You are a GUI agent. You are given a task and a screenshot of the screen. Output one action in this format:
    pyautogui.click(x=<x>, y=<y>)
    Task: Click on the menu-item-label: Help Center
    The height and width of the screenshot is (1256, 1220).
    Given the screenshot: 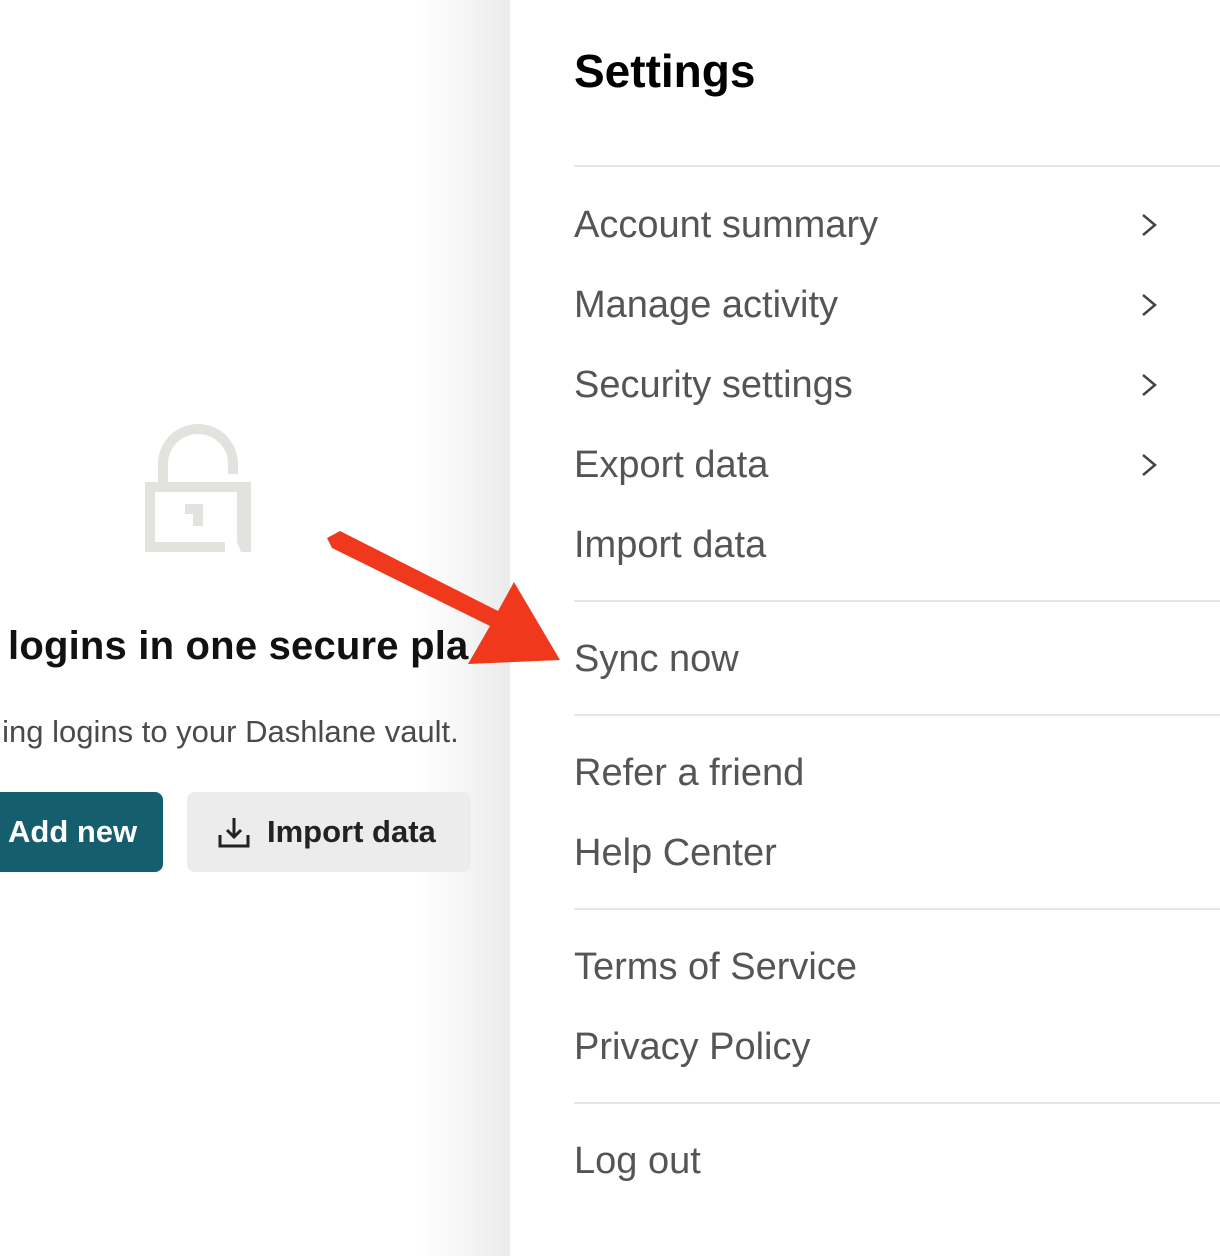 What is the action you would take?
    pyautogui.click(x=675, y=852)
    